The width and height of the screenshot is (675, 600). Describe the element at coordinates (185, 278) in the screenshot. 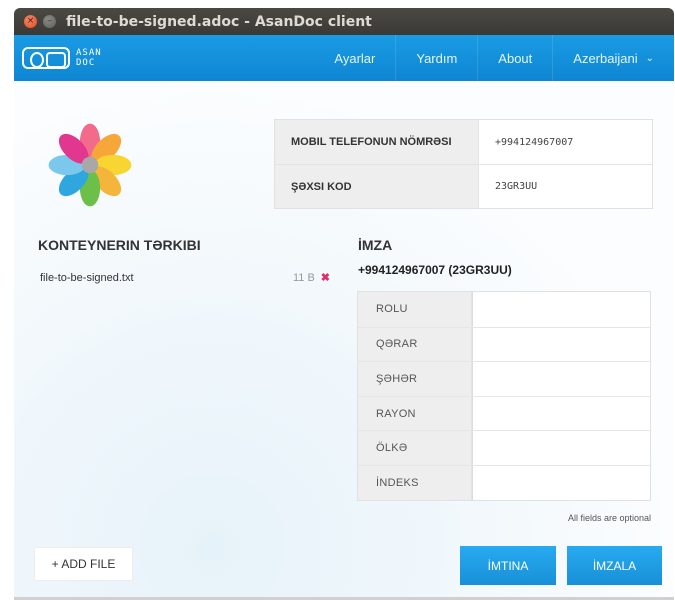

I see `file-list-item: file-to-be-signed.txt 11 B ✖` at that location.